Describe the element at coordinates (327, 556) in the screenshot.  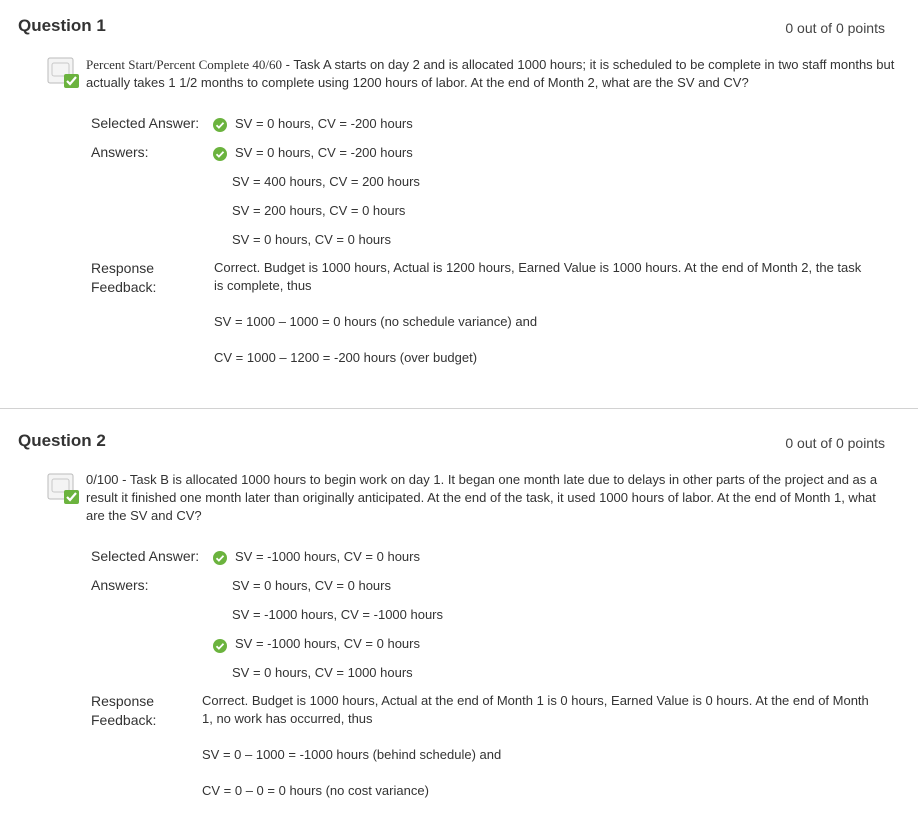
I see `selected-answer-value: SV = -1000 hours, CV = 0 hours` at that location.